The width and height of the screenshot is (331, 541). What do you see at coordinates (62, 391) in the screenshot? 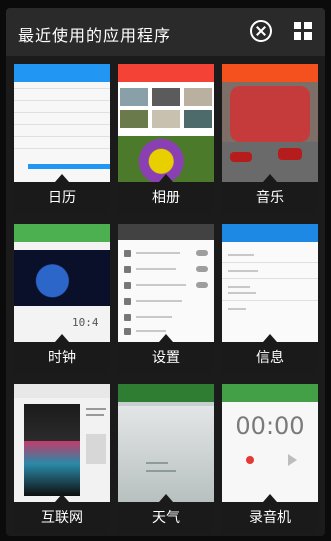
I see `internet-toolbar` at bounding box center [62, 391].